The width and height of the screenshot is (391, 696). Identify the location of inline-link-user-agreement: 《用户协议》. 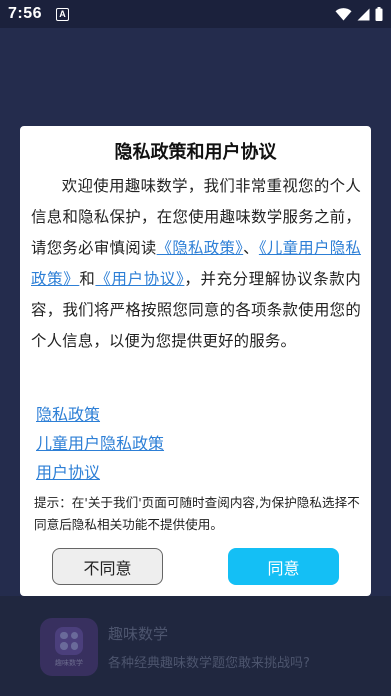
(139, 279).